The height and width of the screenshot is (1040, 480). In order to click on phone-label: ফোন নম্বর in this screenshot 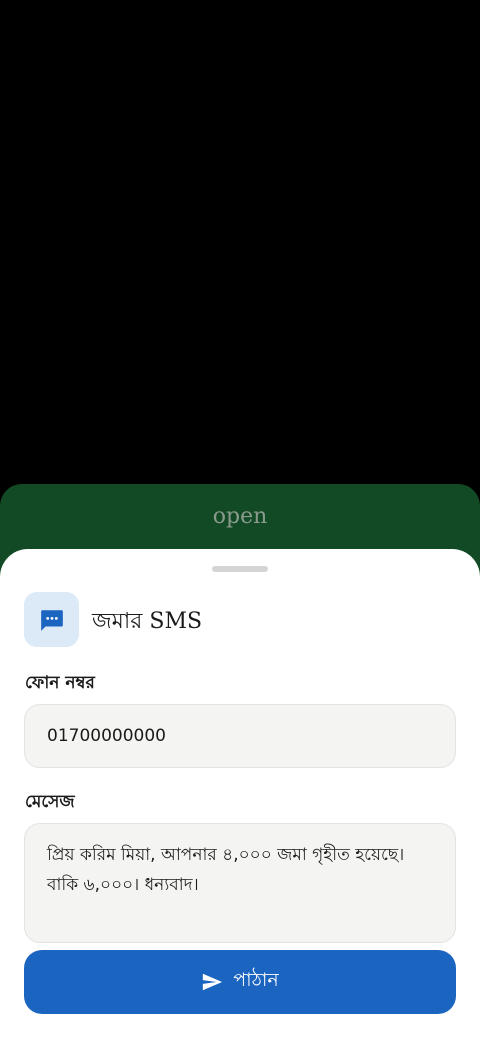, I will do `click(60, 683)`.